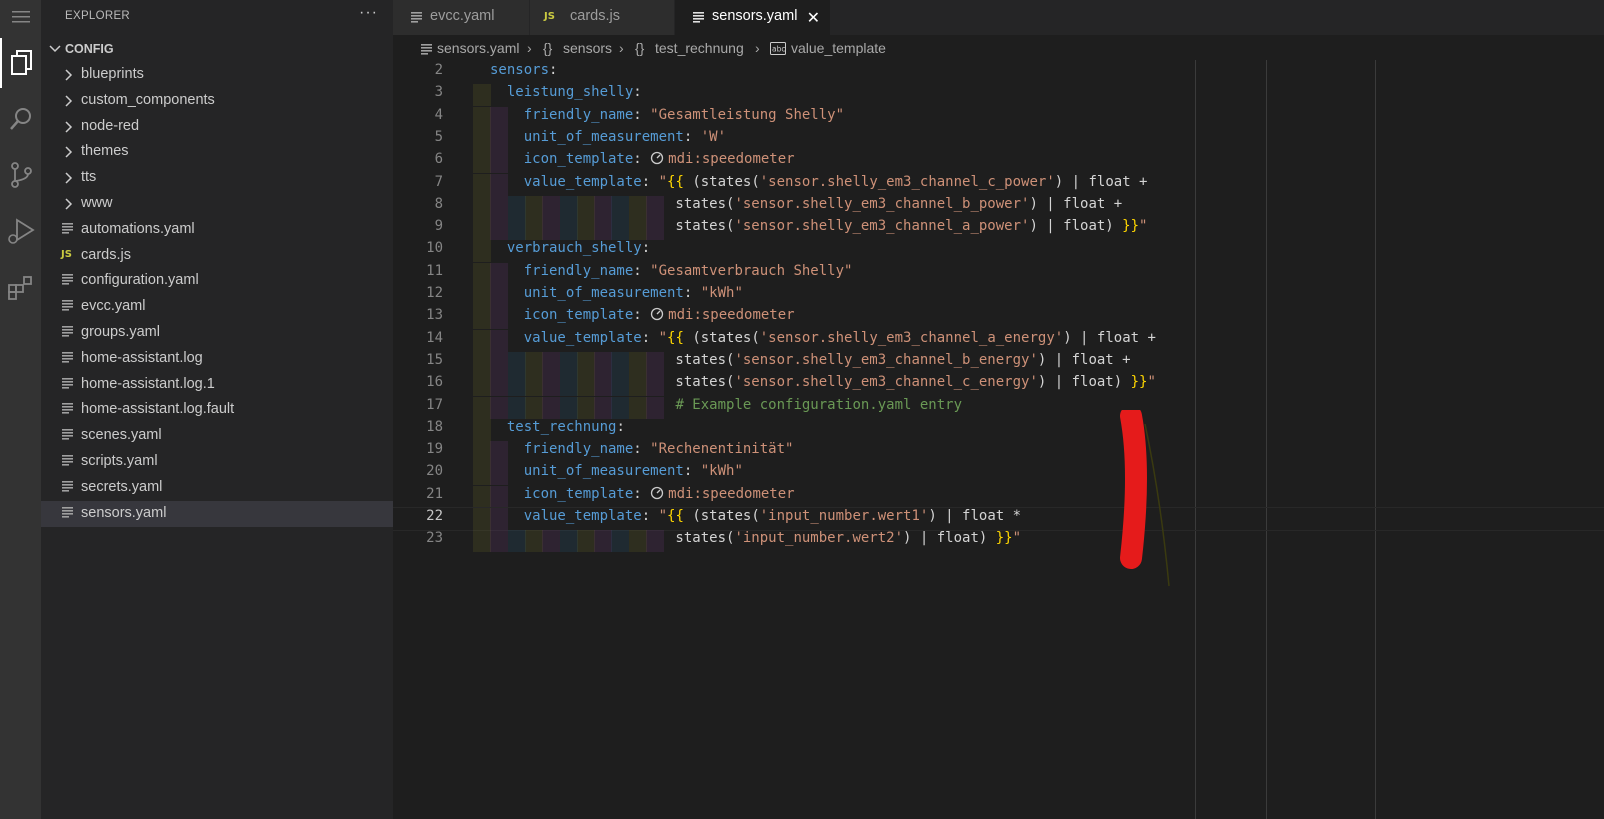 The width and height of the screenshot is (1604, 819). Describe the element at coordinates (813, 18) in the screenshot. I see `close-icon: ✕` at that location.